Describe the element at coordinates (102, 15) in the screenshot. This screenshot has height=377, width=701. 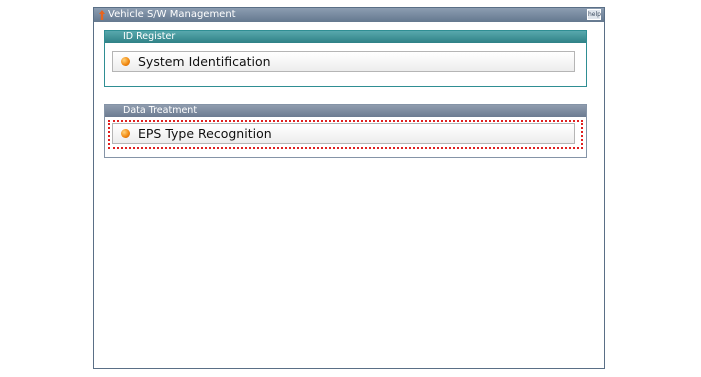
I see `vehicle-icon` at that location.